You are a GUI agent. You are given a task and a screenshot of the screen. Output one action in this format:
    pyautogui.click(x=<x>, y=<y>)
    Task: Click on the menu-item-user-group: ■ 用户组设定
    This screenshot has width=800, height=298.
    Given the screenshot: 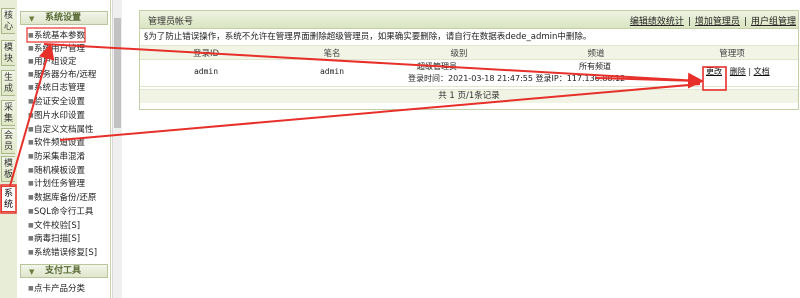 What is the action you would take?
    pyautogui.click(x=68, y=62)
    